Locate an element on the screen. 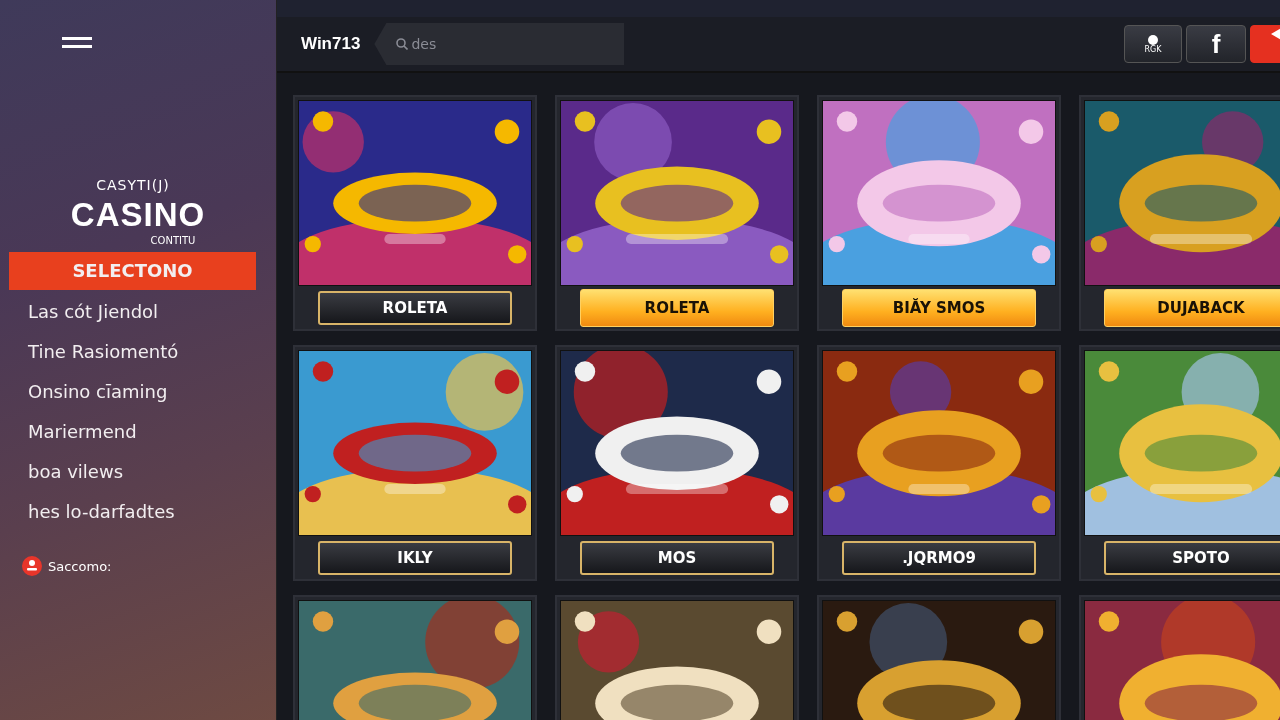 This screenshot has width=1280, height=720. logo-title: CASINO is located at coordinates (138, 215).